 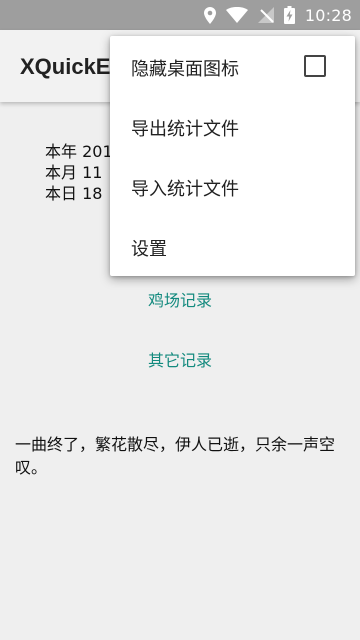 What do you see at coordinates (74, 193) in the screenshot?
I see `stat-day: 本日 18` at bounding box center [74, 193].